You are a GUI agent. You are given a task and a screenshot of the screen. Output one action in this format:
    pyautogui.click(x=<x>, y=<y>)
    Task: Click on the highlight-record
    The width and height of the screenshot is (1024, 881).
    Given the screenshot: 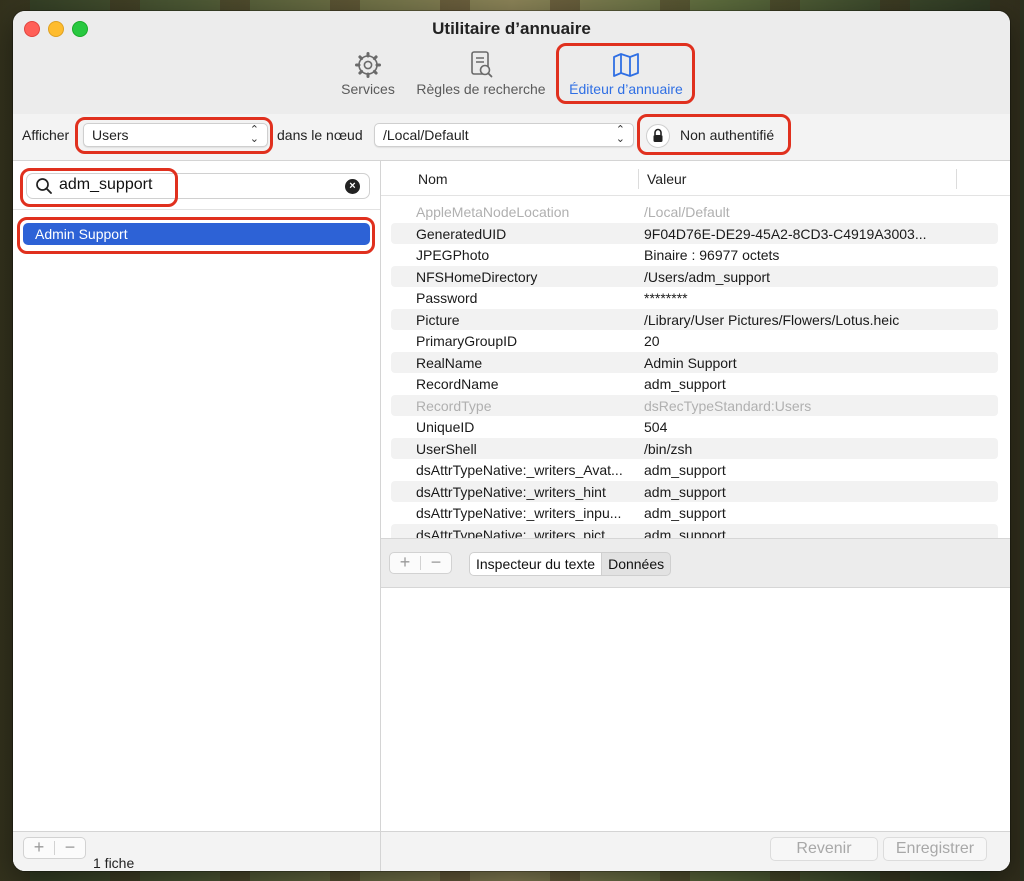 What is the action you would take?
    pyautogui.click(x=196, y=235)
    